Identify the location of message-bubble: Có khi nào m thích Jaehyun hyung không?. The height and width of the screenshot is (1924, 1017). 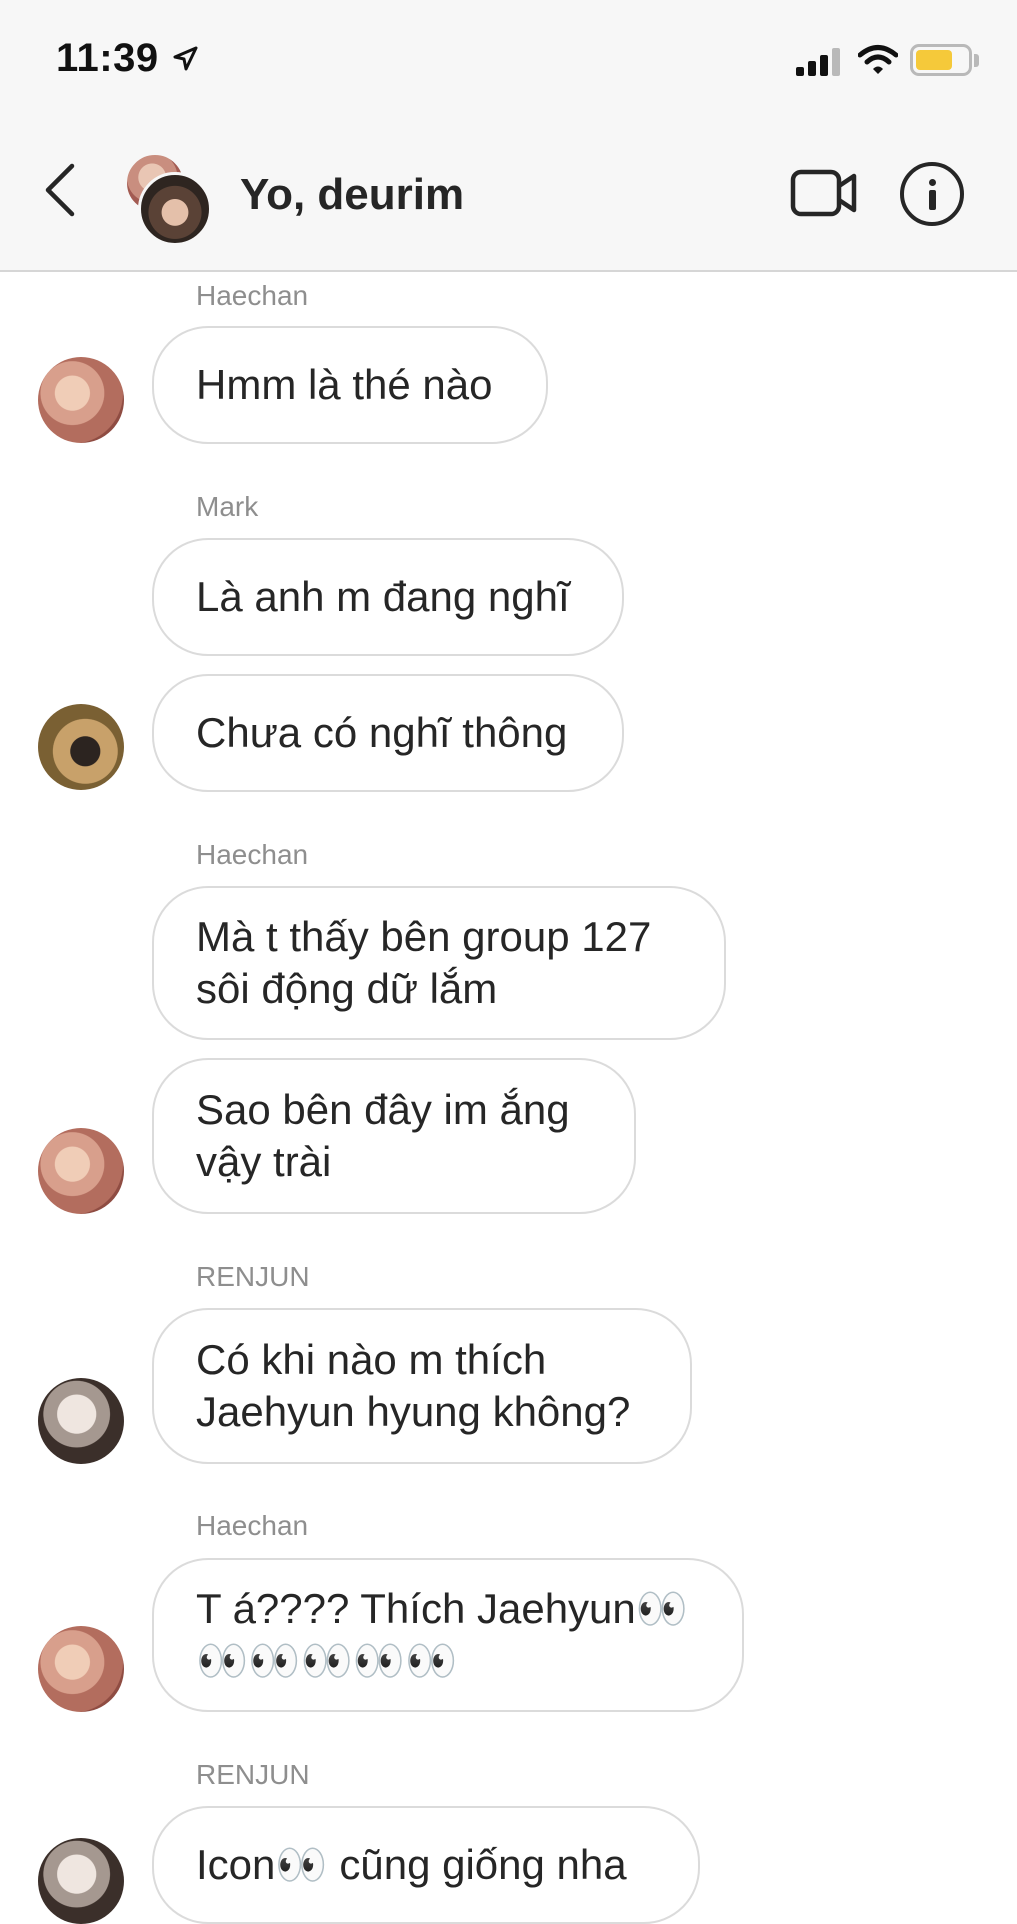
(422, 1386).